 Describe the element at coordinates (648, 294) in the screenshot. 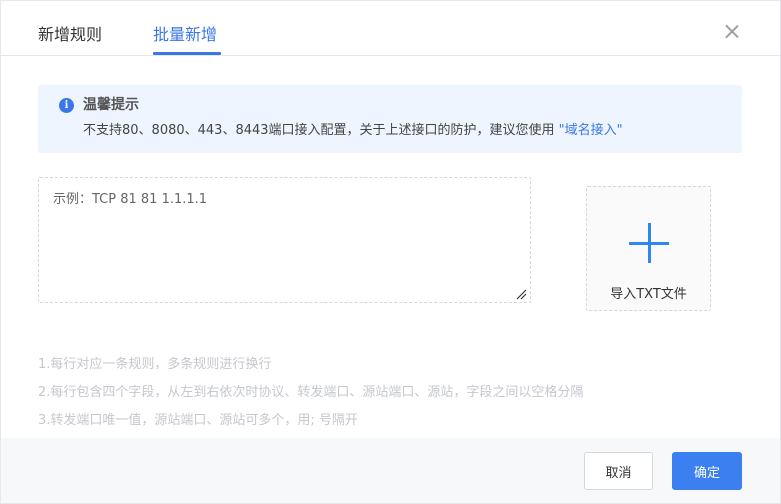

I see `import-txt-label: 导入TXT文件` at that location.